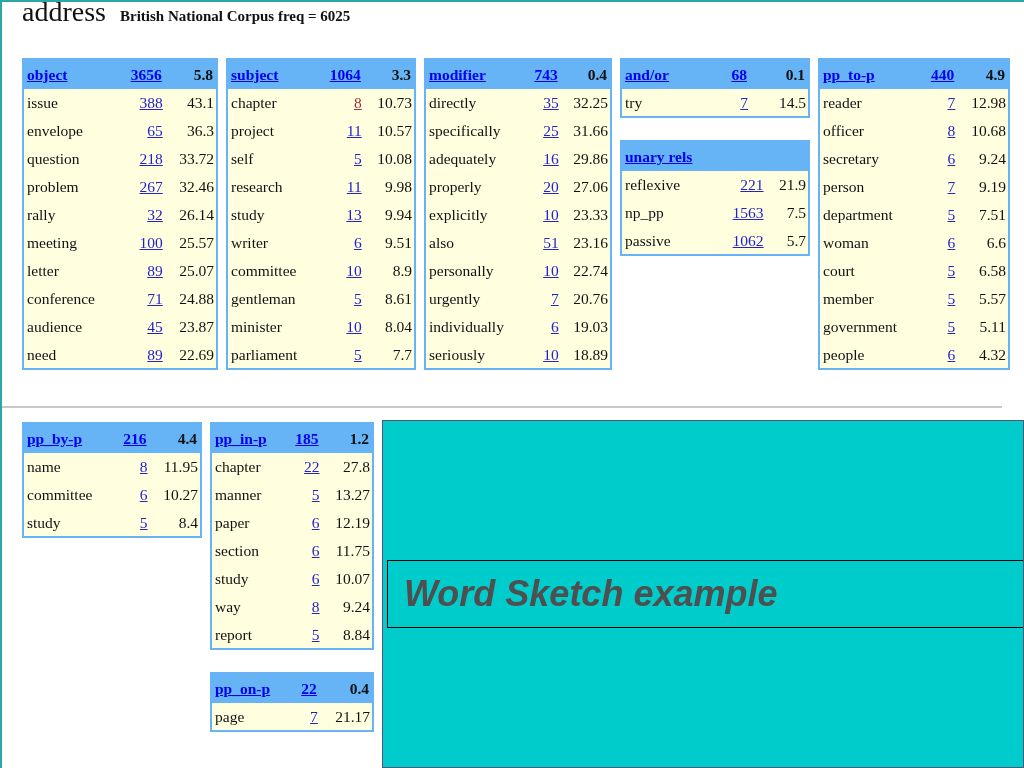  What do you see at coordinates (151, 186) in the screenshot?
I see `frequency-link: 267` at bounding box center [151, 186].